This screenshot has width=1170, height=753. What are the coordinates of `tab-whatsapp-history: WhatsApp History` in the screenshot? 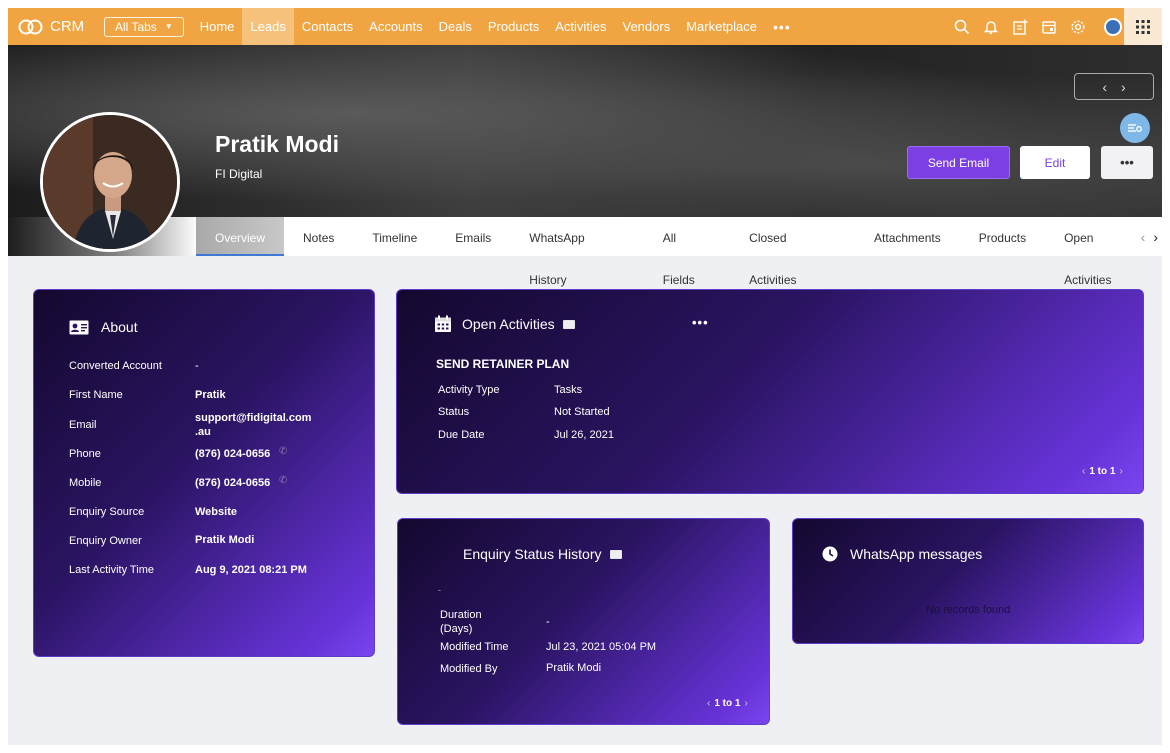 It's located at (576, 252).